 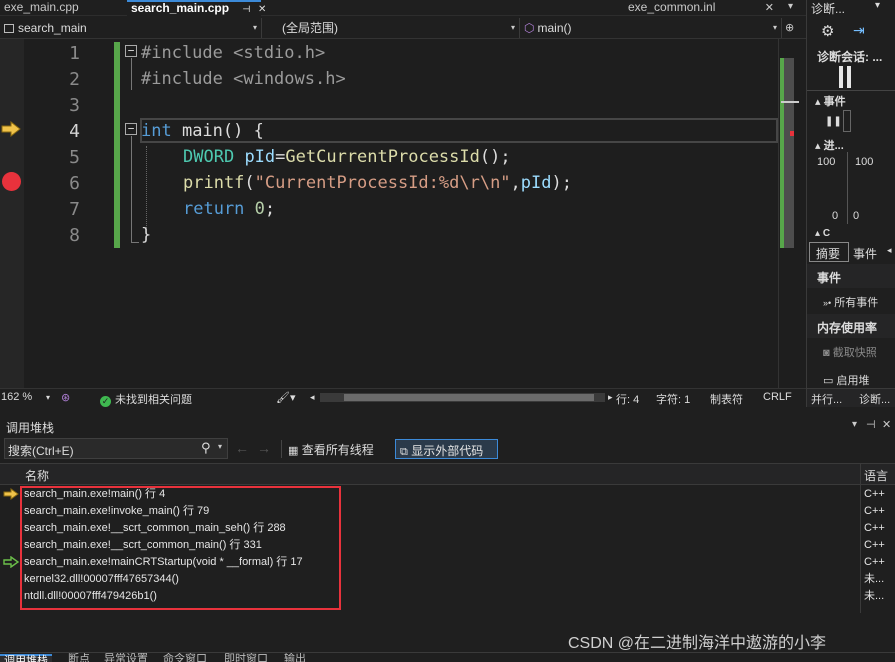 What do you see at coordinates (126, 658) in the screenshot?
I see `tab-exception-settings: 异常设置` at bounding box center [126, 658].